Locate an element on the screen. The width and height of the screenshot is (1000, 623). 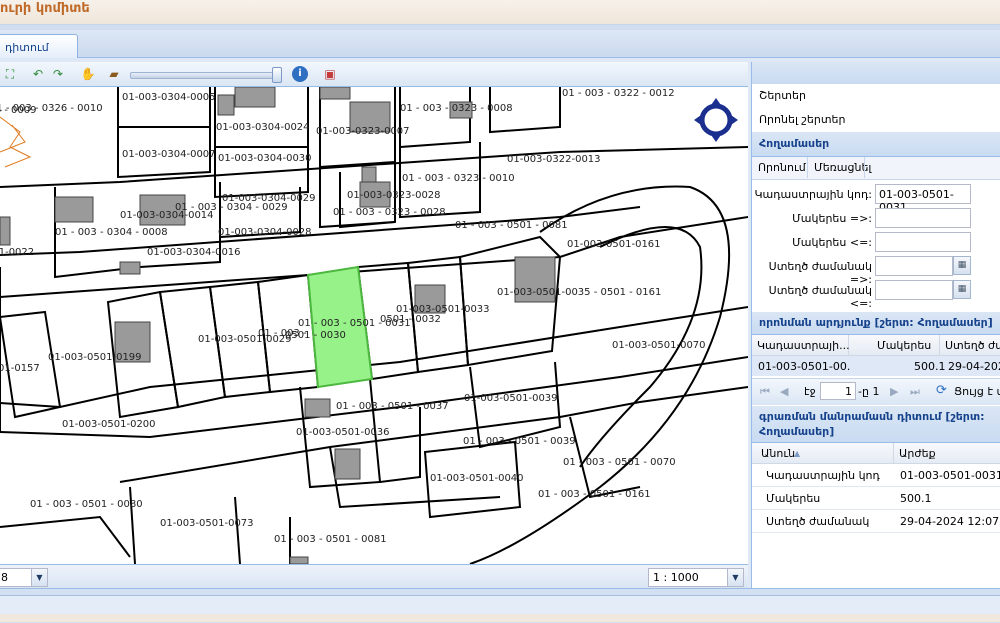
results-row: 01-003-0501-00... 500.1 29-04-2024 is located at coordinates (876, 366).